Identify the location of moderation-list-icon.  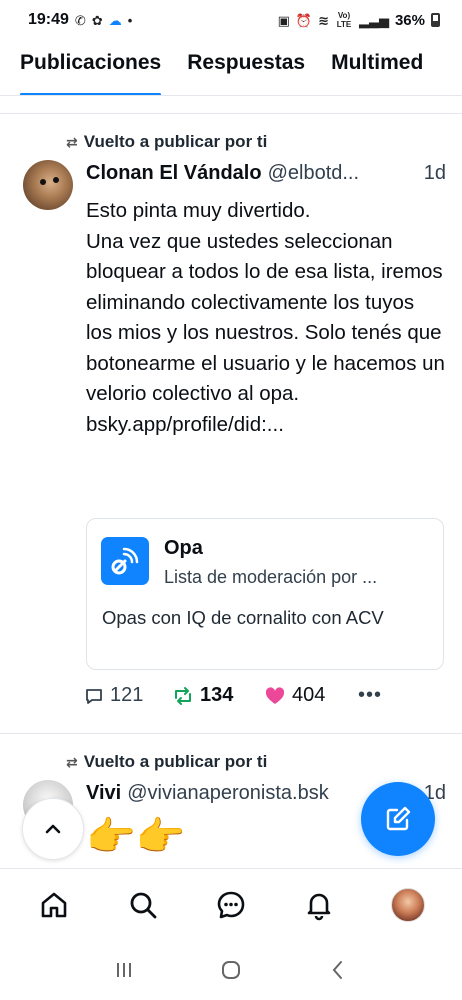
(125, 561).